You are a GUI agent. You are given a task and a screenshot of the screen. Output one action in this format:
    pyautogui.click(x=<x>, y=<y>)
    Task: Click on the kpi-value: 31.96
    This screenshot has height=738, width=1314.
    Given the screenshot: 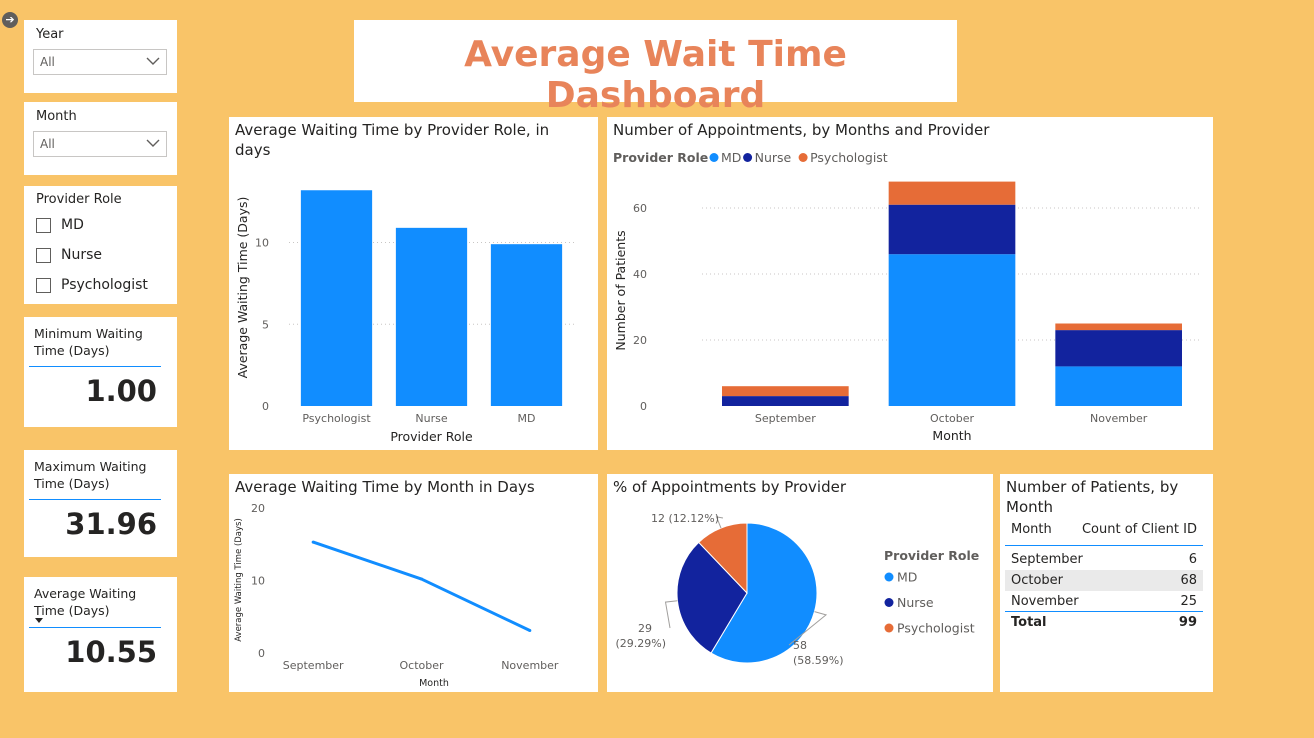 What is the action you would take?
    pyautogui.click(x=111, y=524)
    